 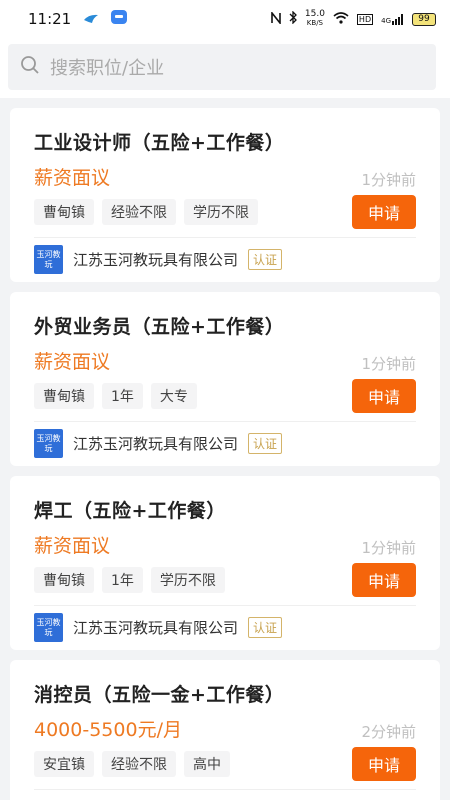 I want to click on battery-icon: 99, so click(x=424, y=19).